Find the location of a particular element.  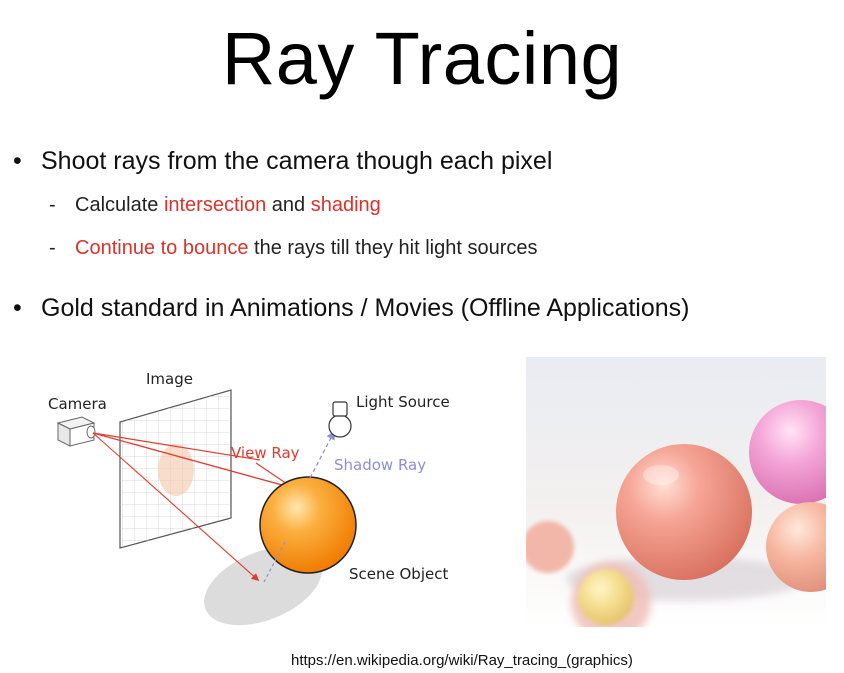

sub-bullet-1: - Calculate intersection and shading is located at coordinates (215, 205).